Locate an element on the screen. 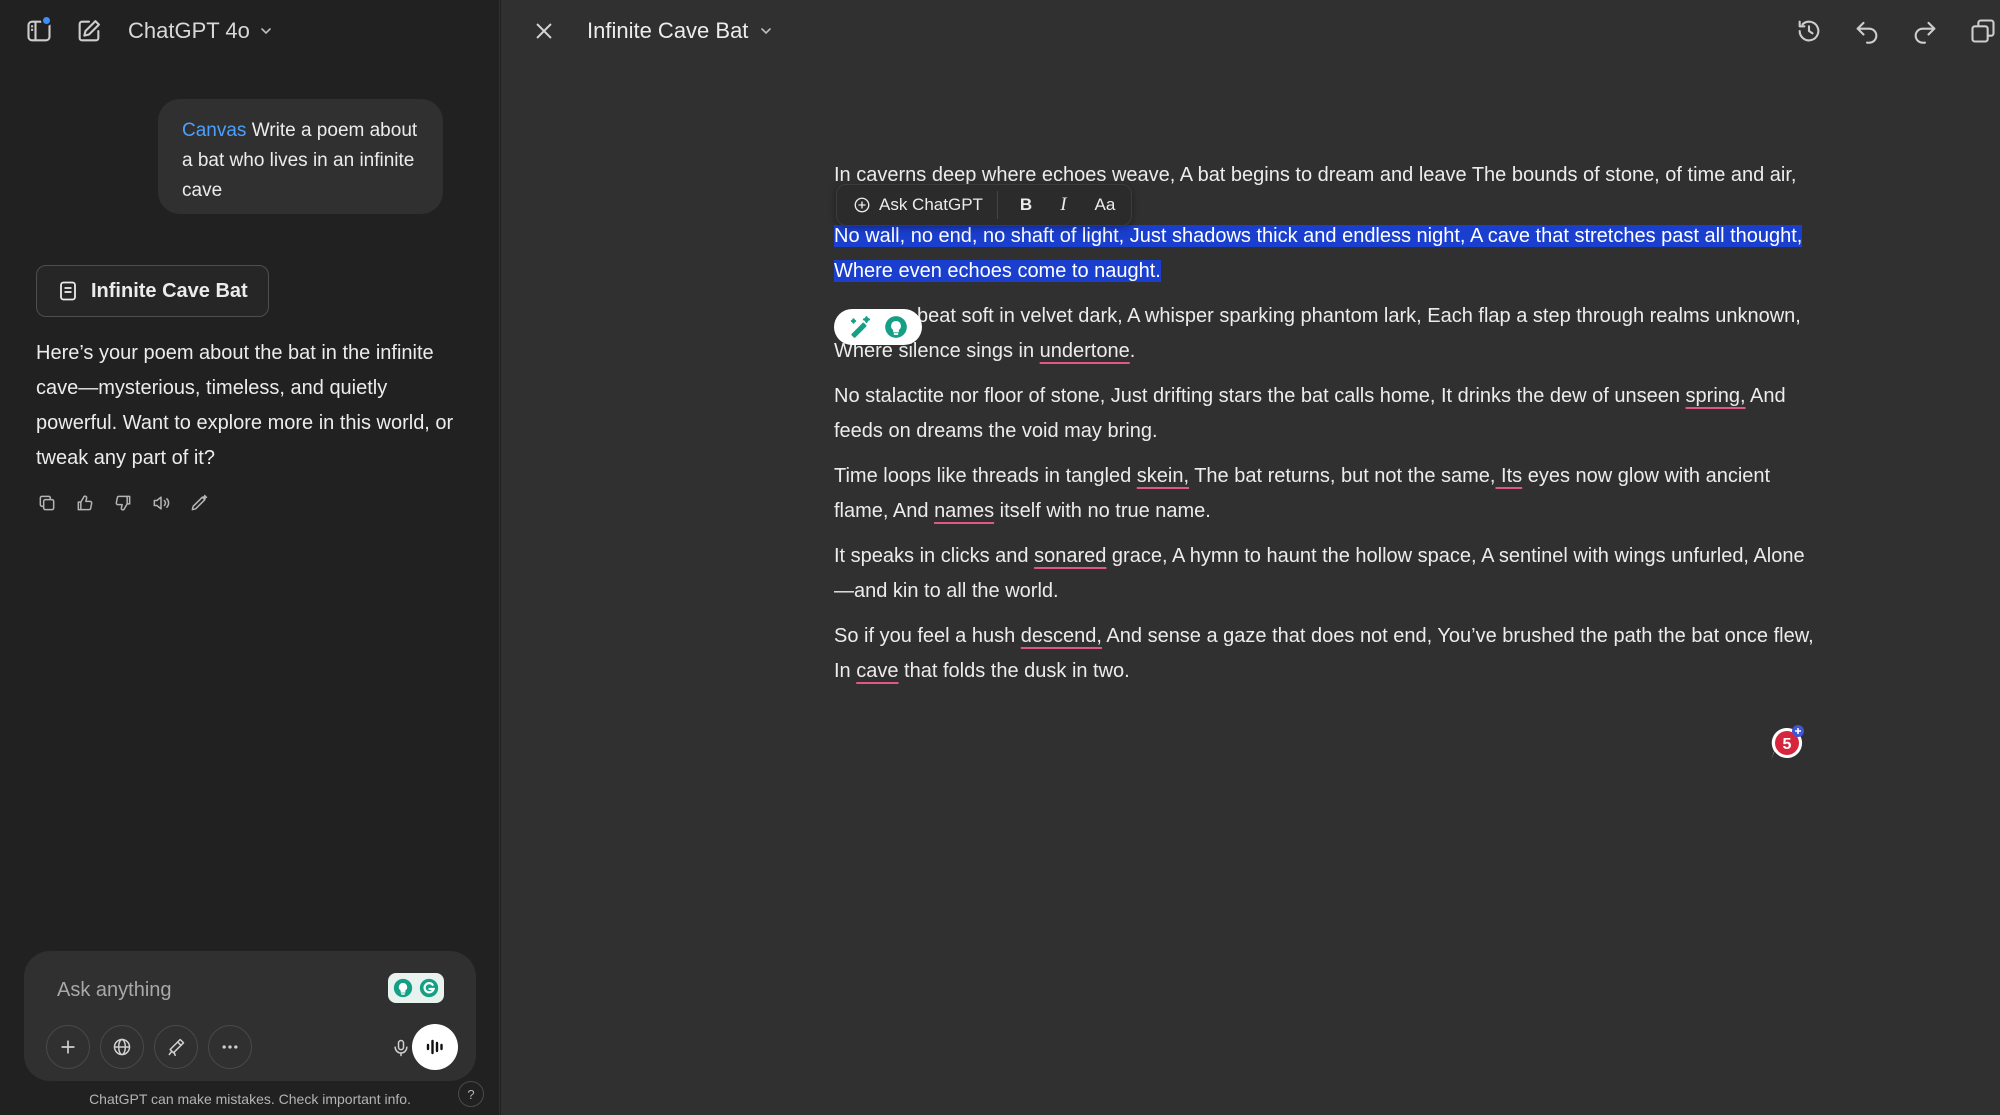  waveform-icon is located at coordinates (434, 1047).